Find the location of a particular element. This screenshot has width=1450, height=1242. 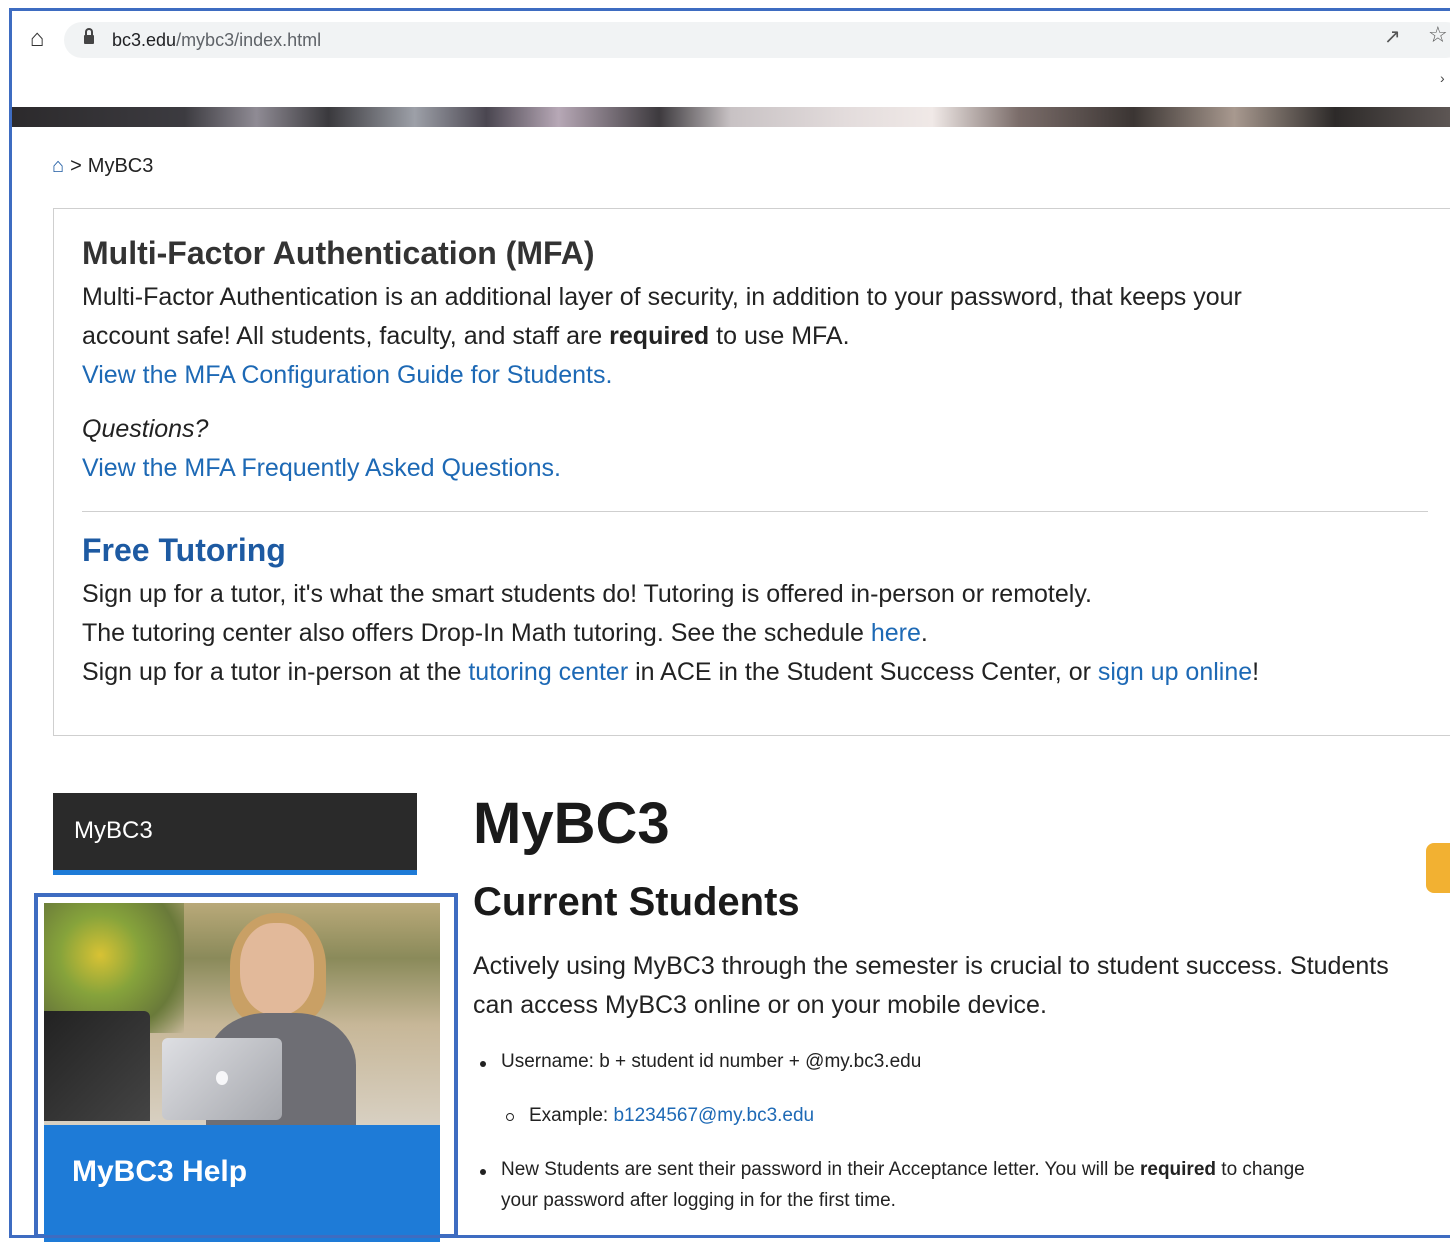

tutoring-center-link: tutoring center is located at coordinates (548, 672).